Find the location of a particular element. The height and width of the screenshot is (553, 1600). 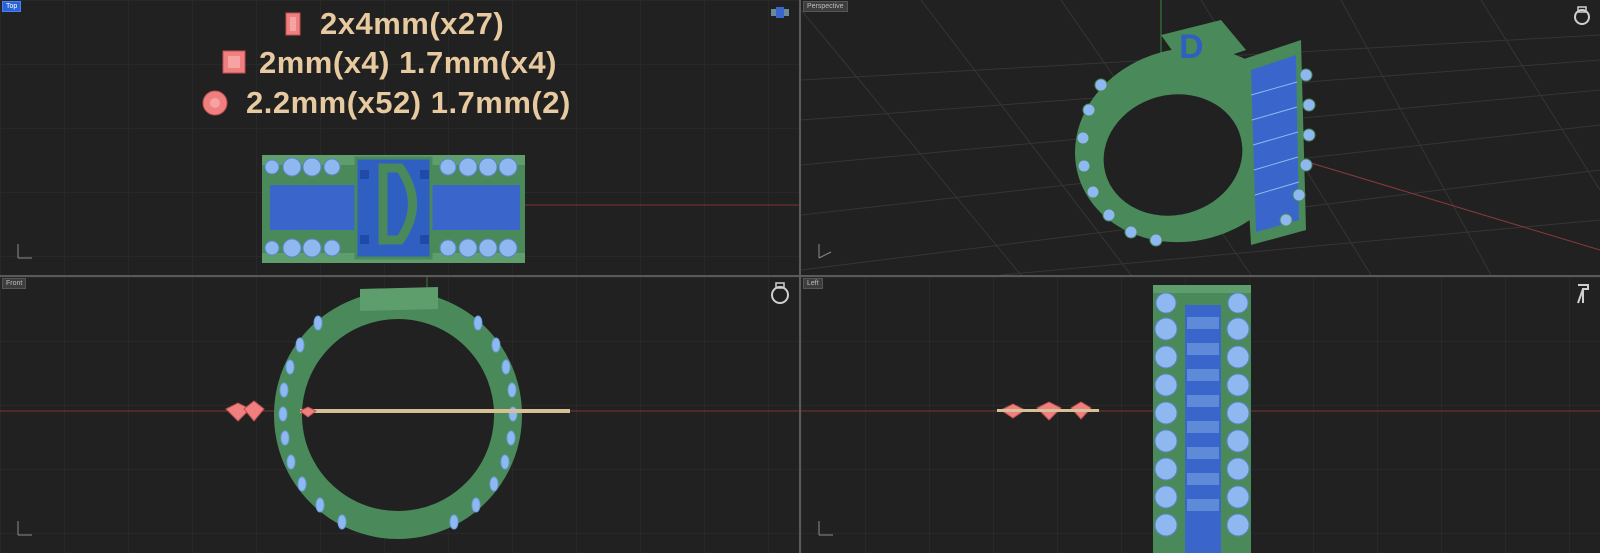

svg-text: D is located at coordinates (1191, 47).